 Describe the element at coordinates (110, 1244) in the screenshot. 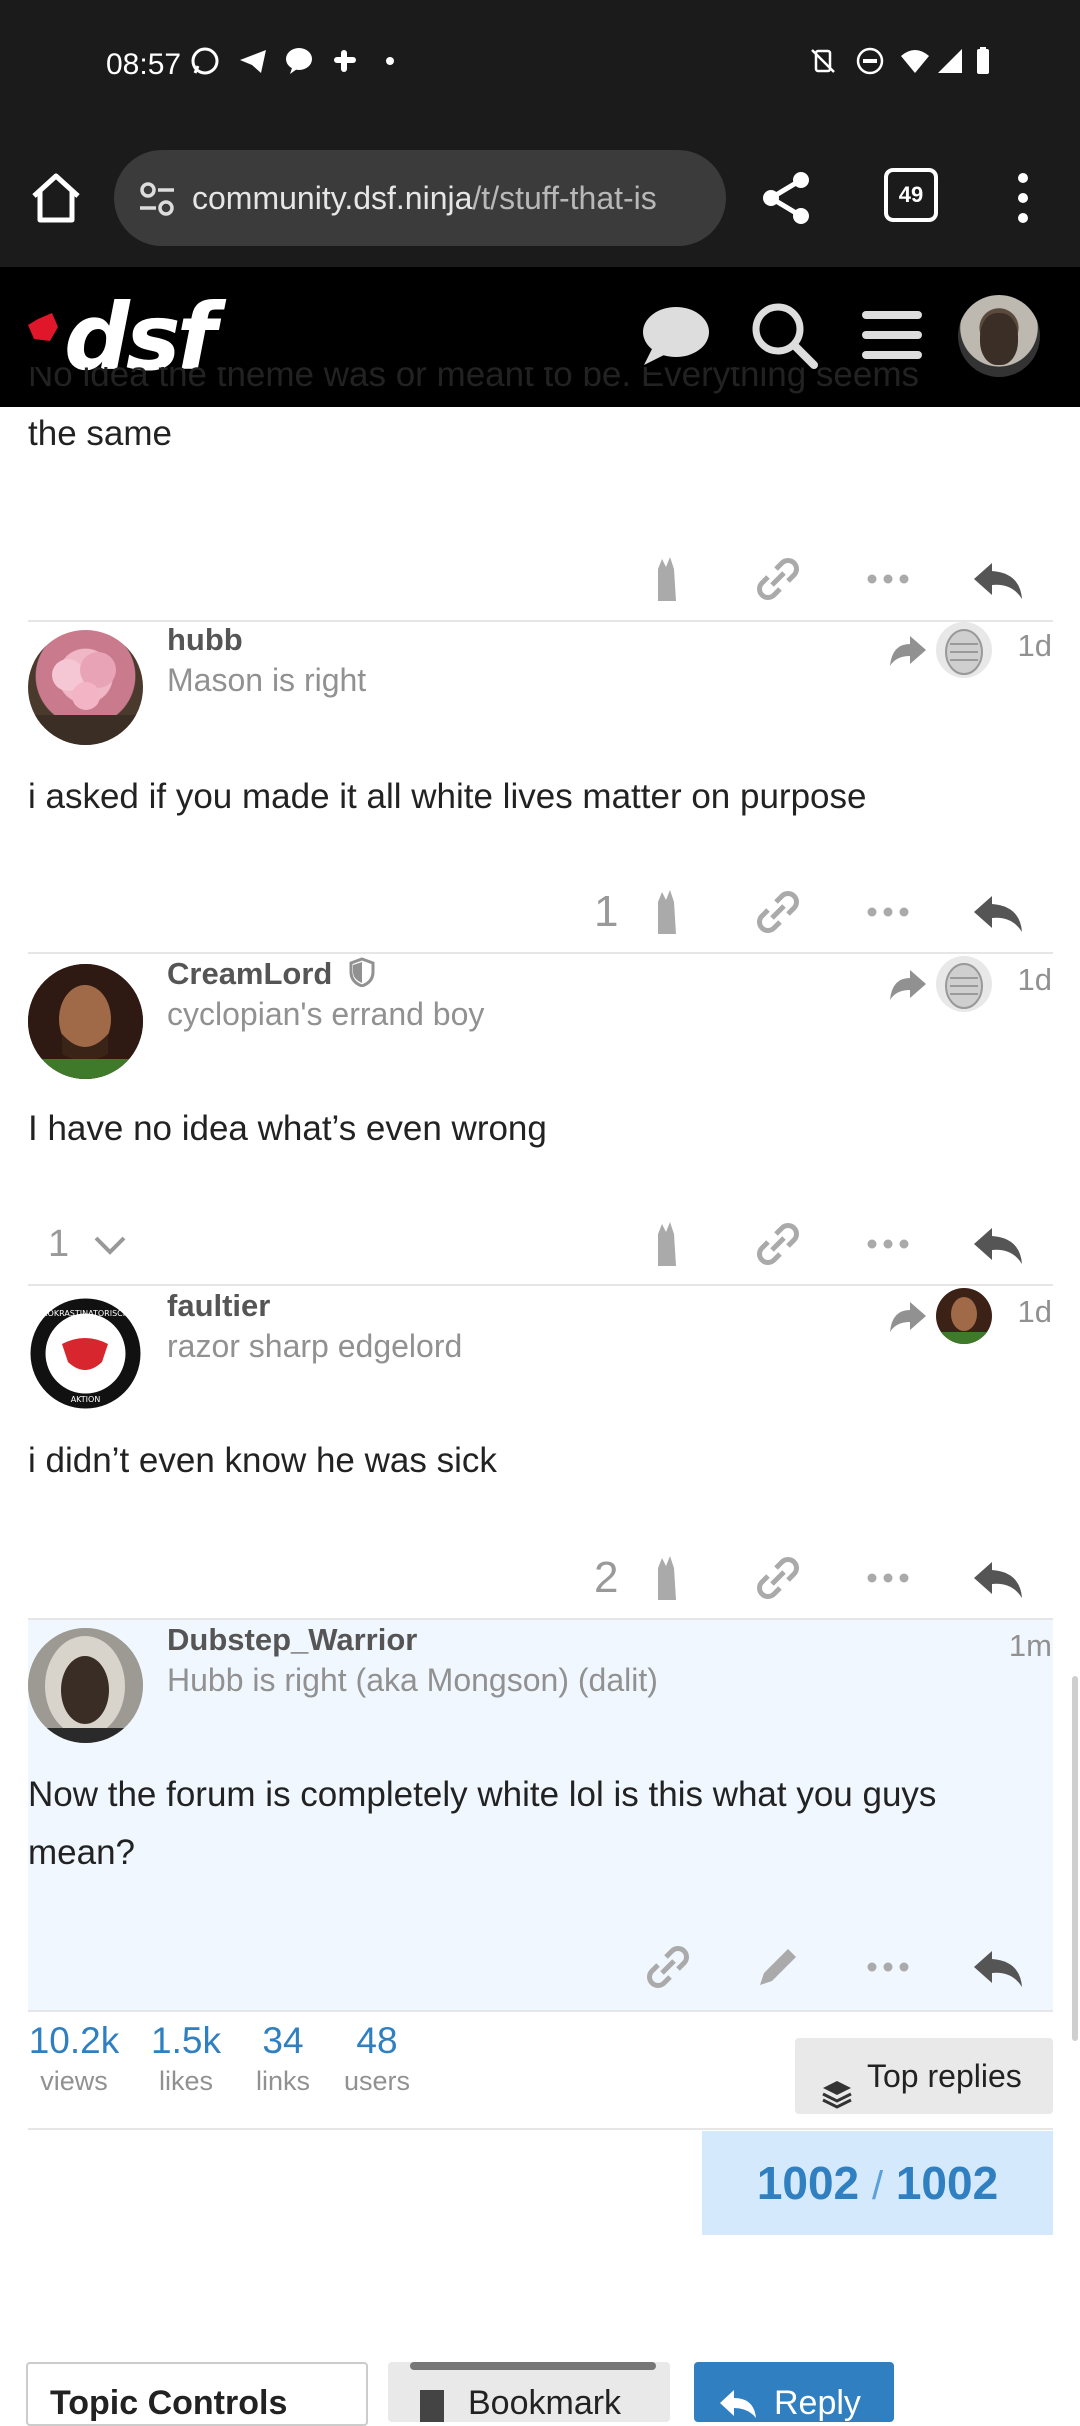

I see `chevron-down-icon` at that location.